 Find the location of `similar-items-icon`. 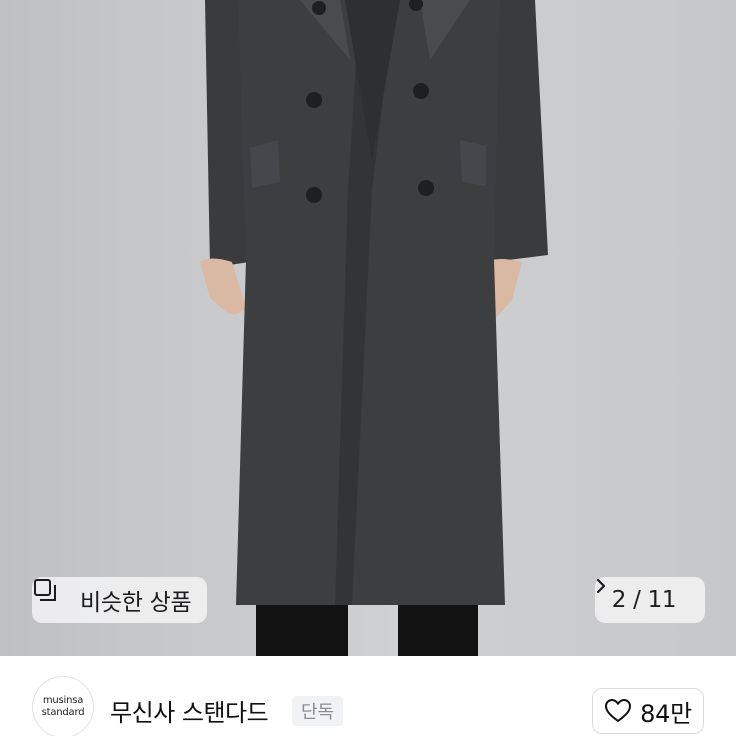

similar-items-icon is located at coordinates (53, 596).